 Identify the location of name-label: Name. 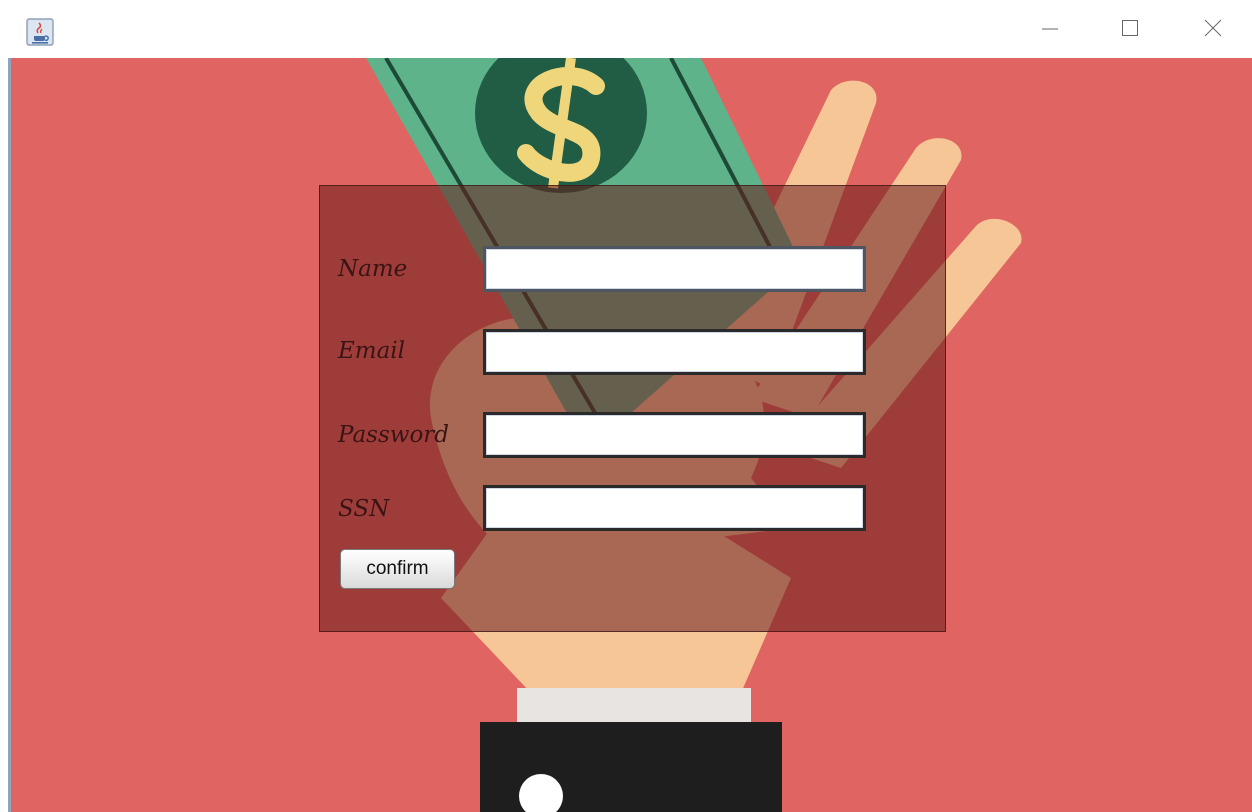
(373, 269).